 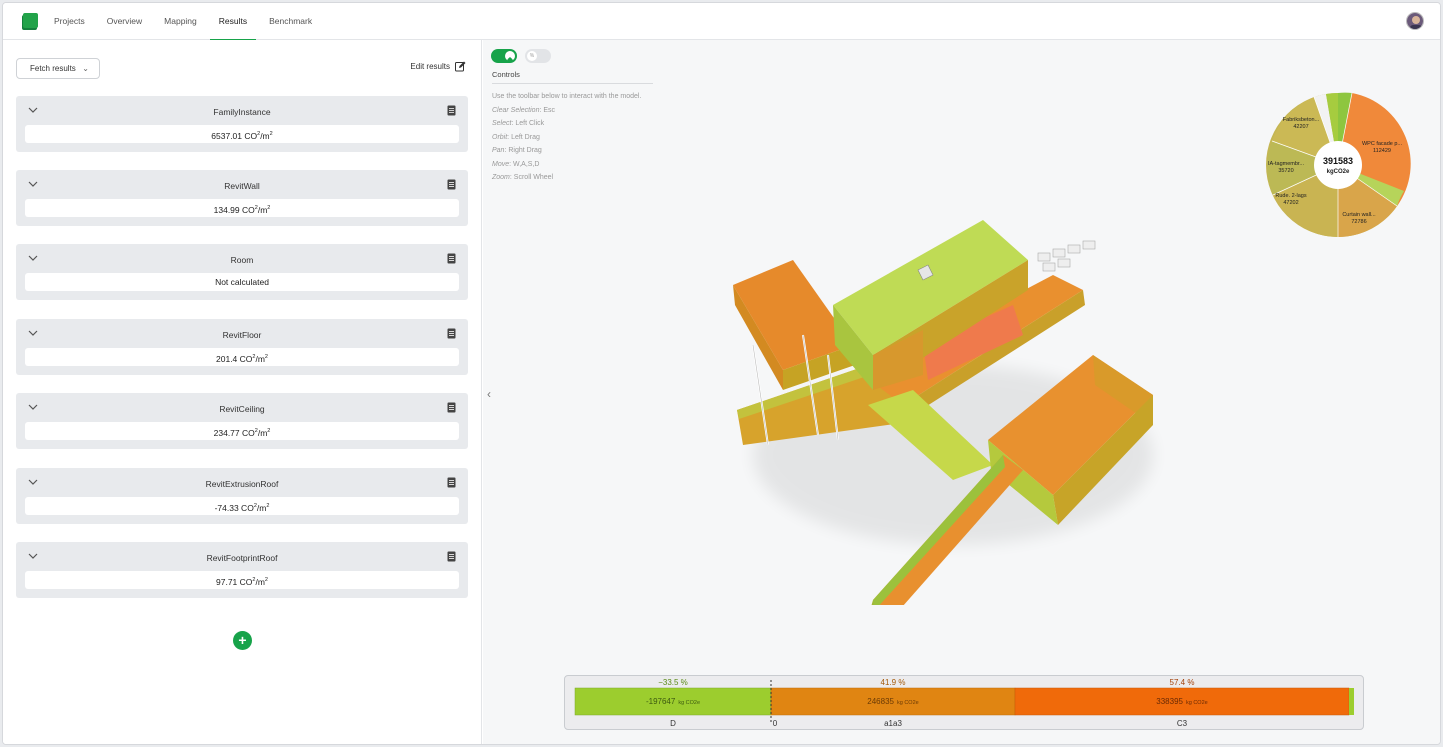 What do you see at coordinates (506, 74) in the screenshot?
I see `controls-title: Controls` at bounding box center [506, 74].